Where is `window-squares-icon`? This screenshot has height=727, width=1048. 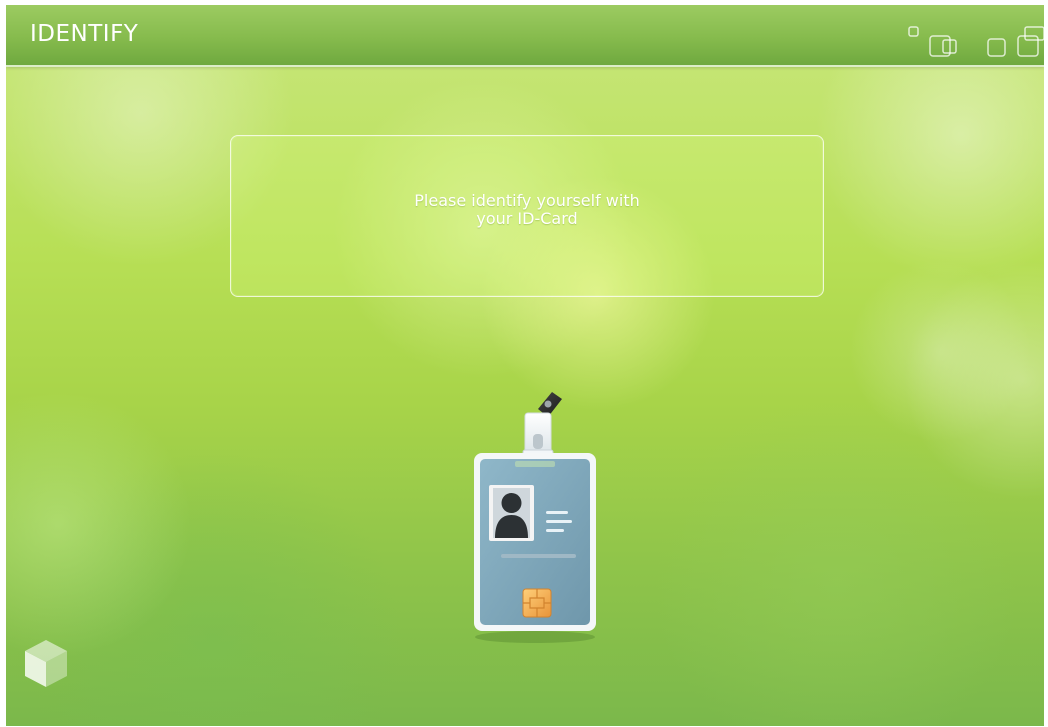
window-squares-icon is located at coordinates (976, 41).